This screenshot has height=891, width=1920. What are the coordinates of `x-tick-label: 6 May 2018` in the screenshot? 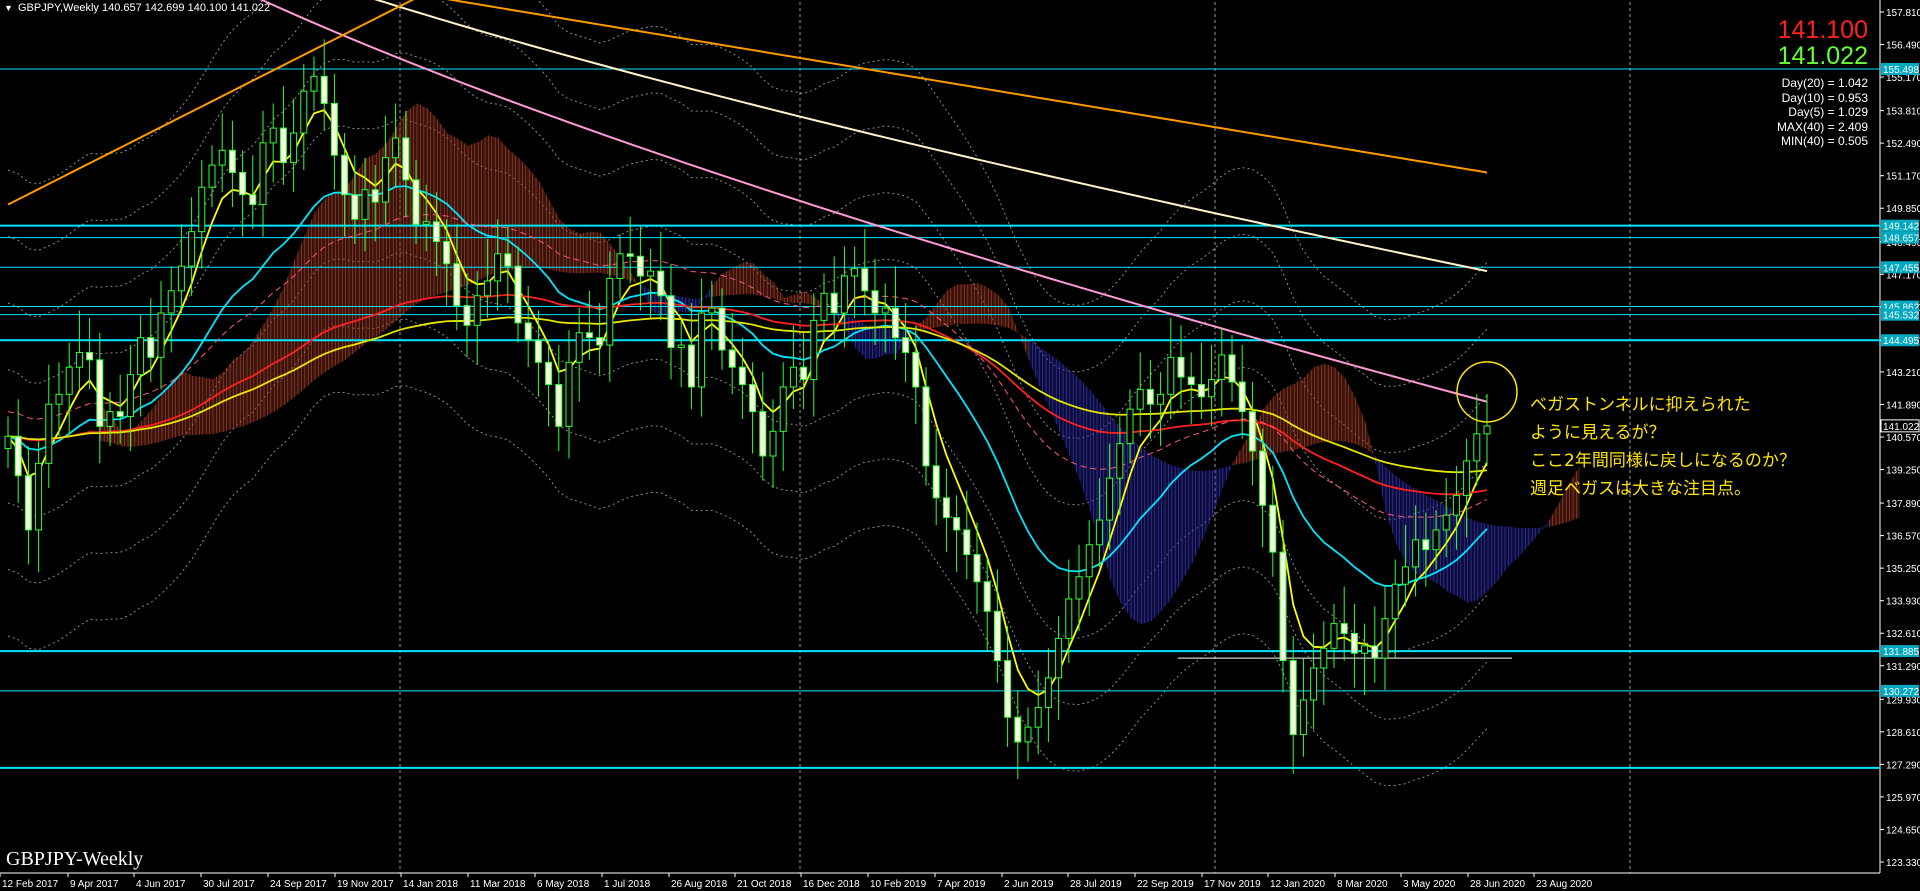 It's located at (563, 884).